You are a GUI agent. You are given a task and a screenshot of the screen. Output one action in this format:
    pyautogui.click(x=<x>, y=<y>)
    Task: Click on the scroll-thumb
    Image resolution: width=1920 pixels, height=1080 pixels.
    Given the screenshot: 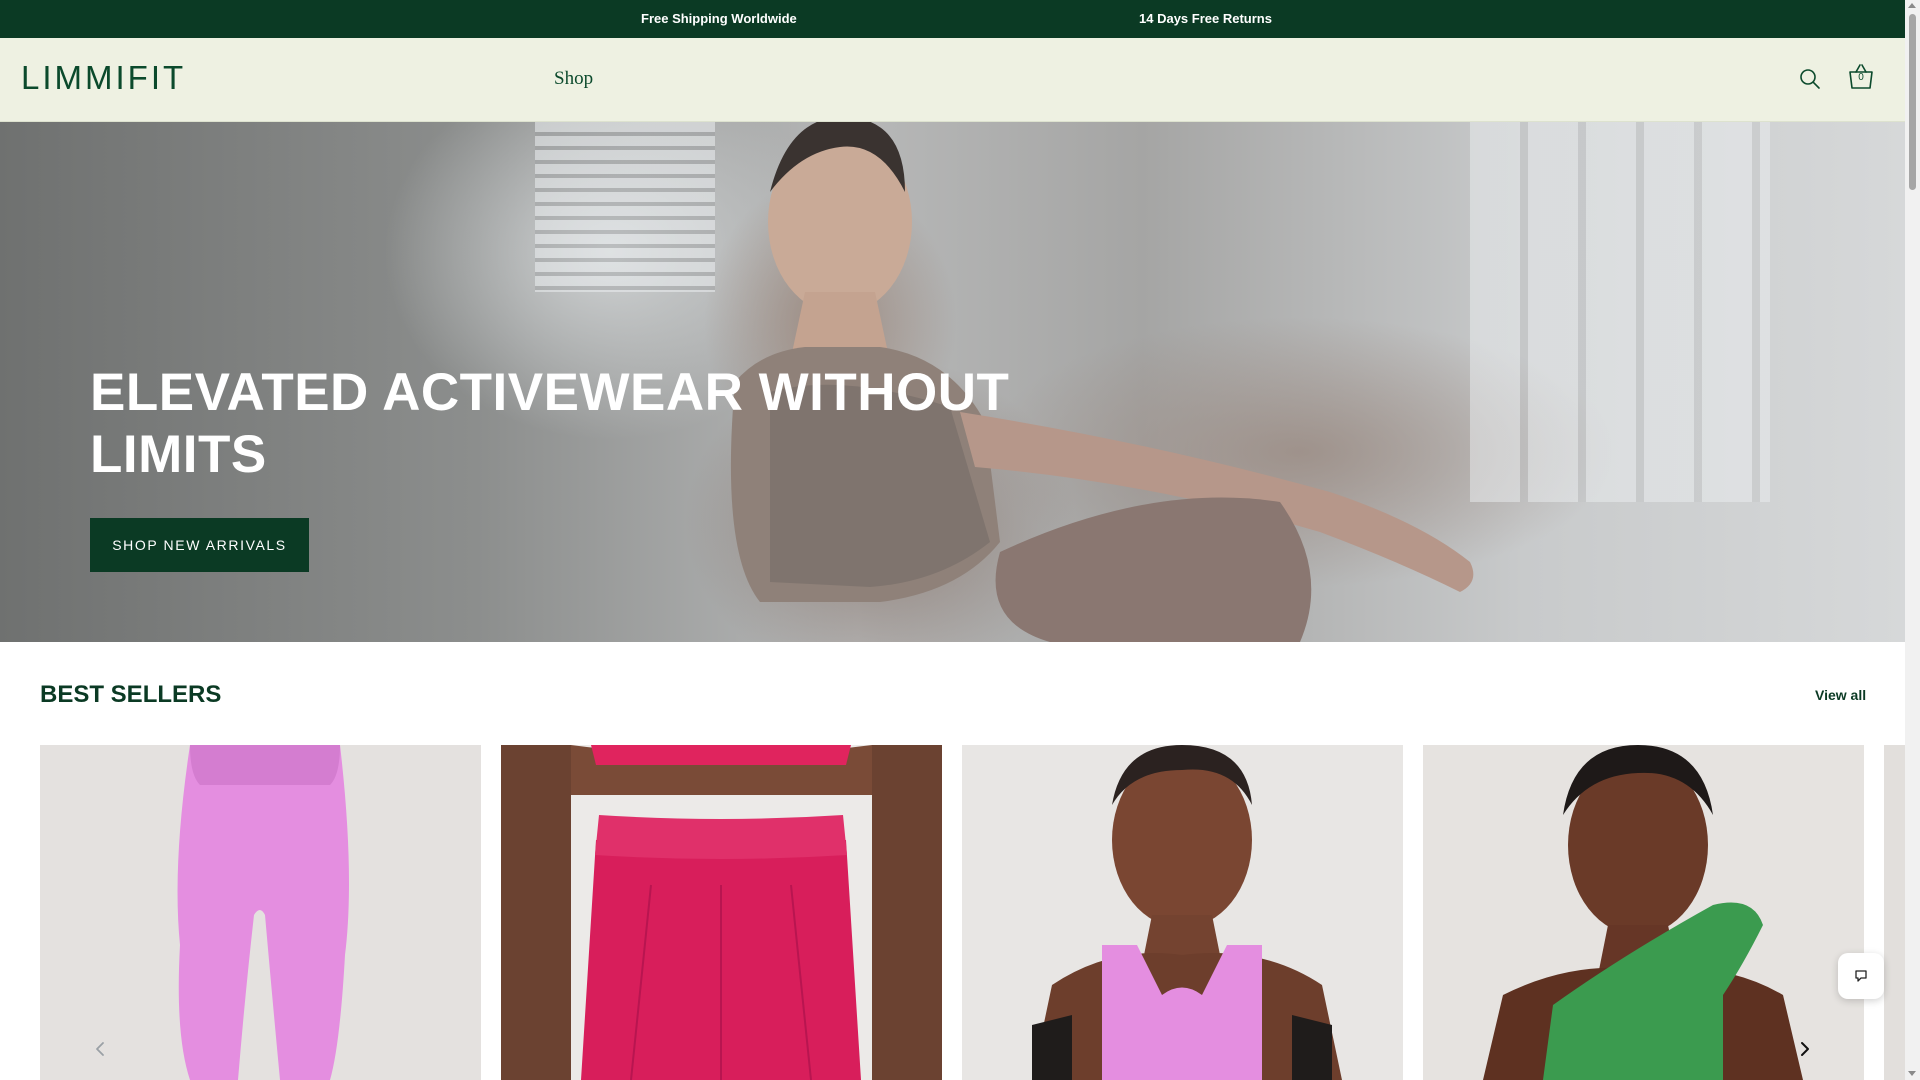 What is the action you would take?
    pyautogui.click(x=1912, y=102)
    